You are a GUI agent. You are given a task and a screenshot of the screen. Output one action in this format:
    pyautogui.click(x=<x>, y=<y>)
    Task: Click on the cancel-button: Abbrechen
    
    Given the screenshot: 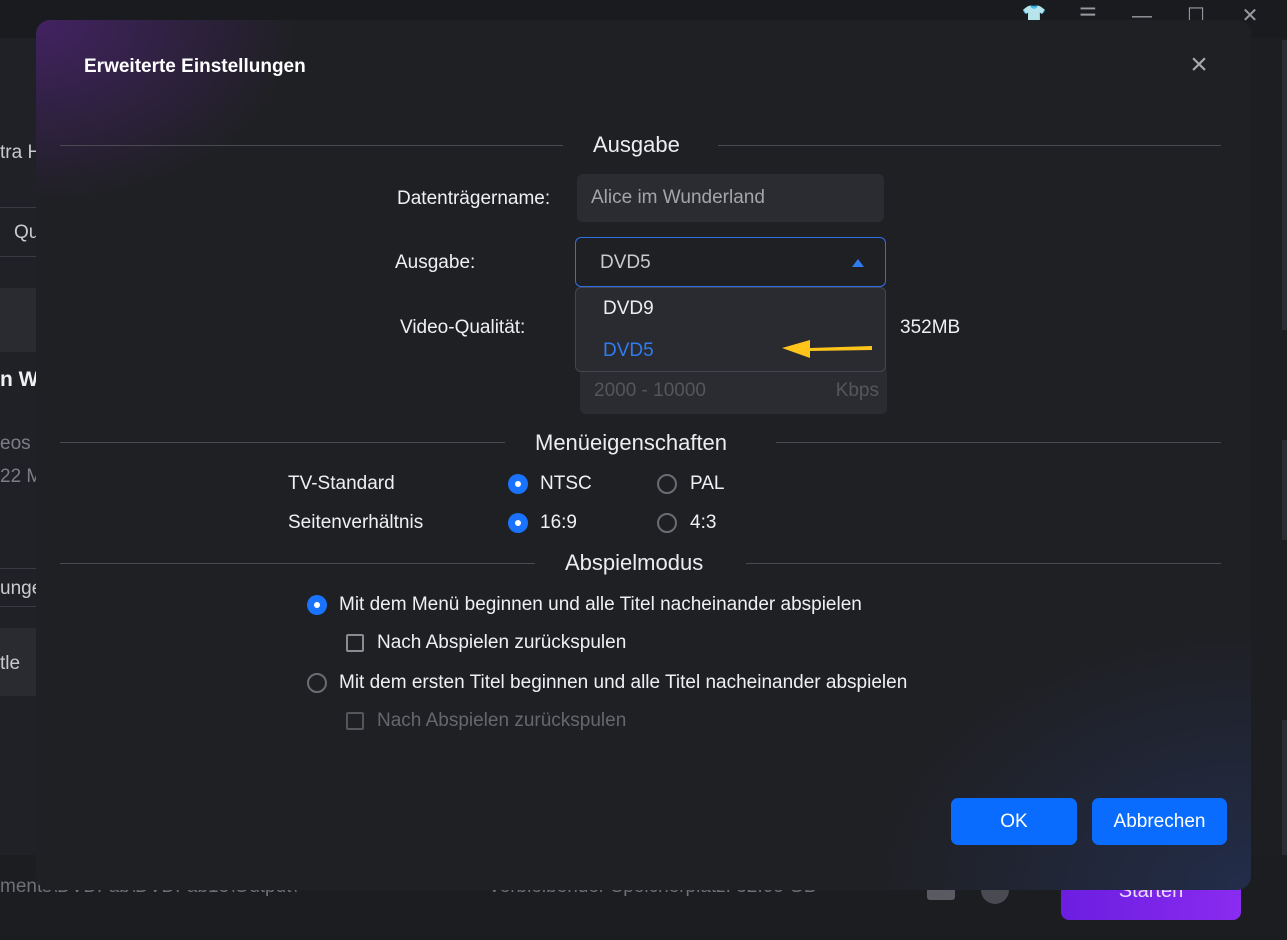 What is the action you would take?
    pyautogui.click(x=1159, y=821)
    